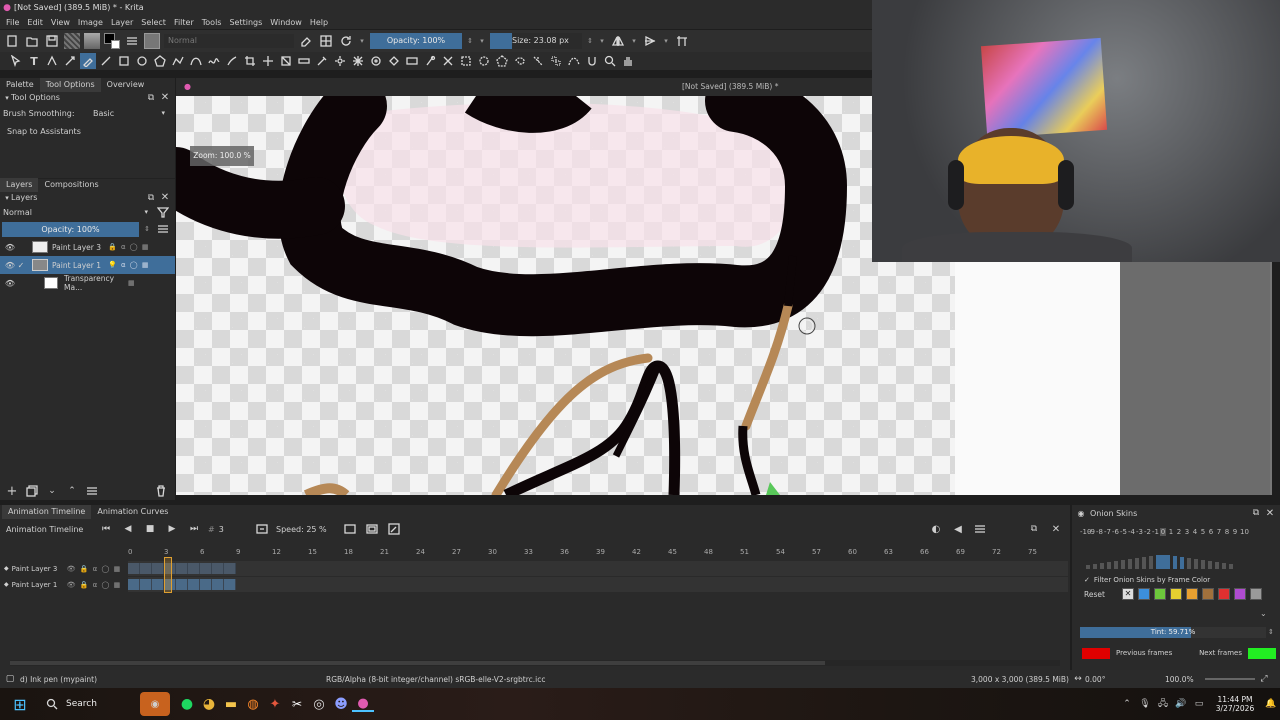 The image size is (1280, 720). What do you see at coordinates (350, 529) in the screenshot?
I see `drop-frames-icon` at bounding box center [350, 529].